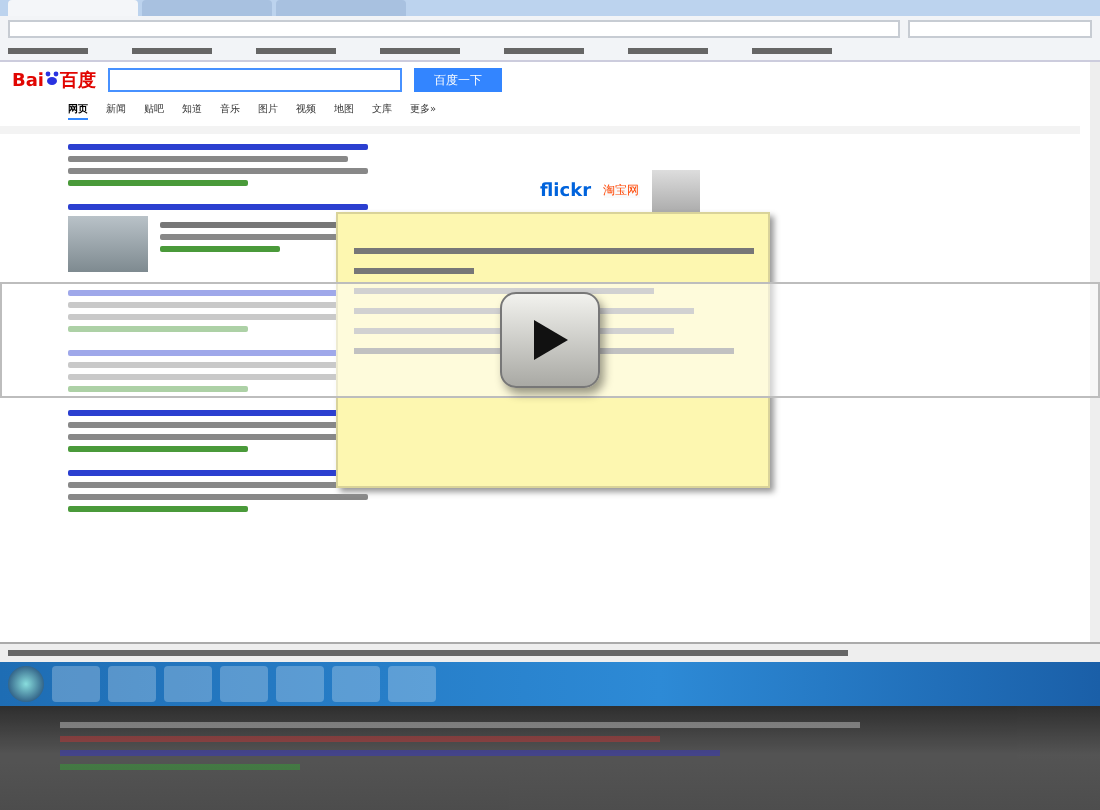  I want to click on paw-icon, so click(52, 81).